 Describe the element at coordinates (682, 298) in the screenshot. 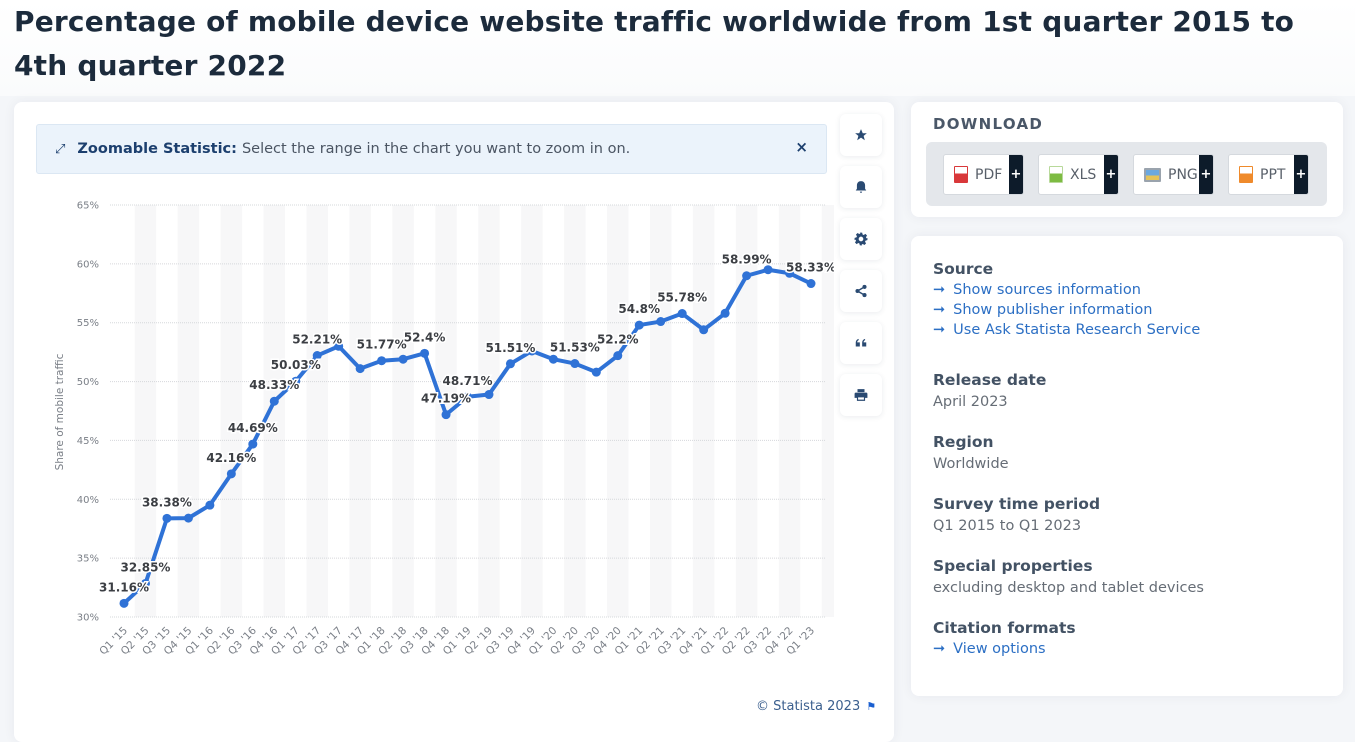

I see `data-label: 55.78%` at that location.